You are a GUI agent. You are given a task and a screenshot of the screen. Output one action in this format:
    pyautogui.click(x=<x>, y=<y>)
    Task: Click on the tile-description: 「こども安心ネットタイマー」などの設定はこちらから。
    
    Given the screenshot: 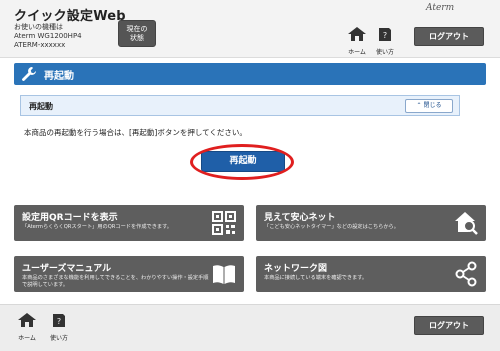 What is the action you would take?
    pyautogui.click(x=331, y=227)
    